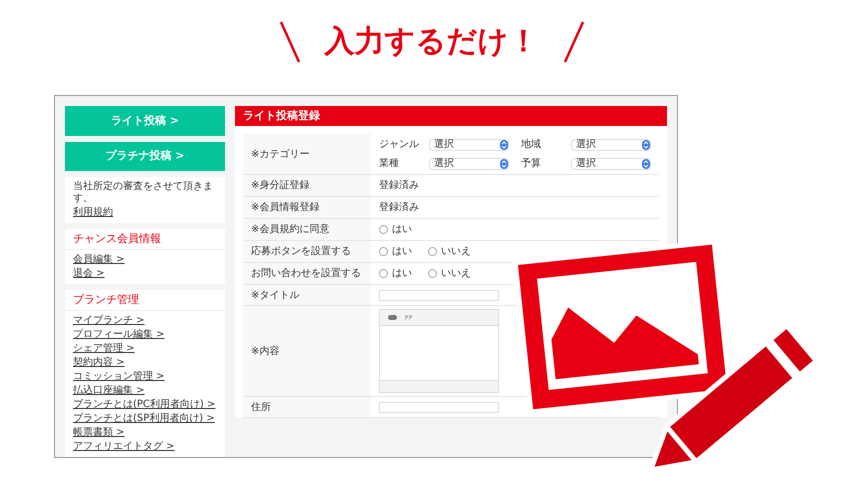 The height and width of the screenshot is (502, 863). Describe the element at coordinates (399, 145) in the screenshot. I see `select-label: ジャンル` at that location.